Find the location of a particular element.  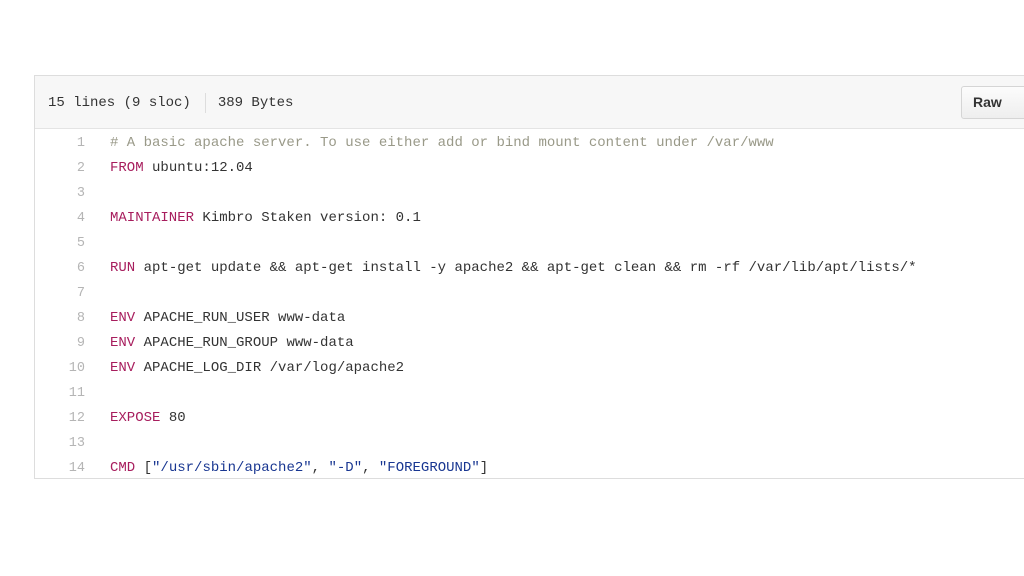

keyword-token: CMD is located at coordinates (123, 468).